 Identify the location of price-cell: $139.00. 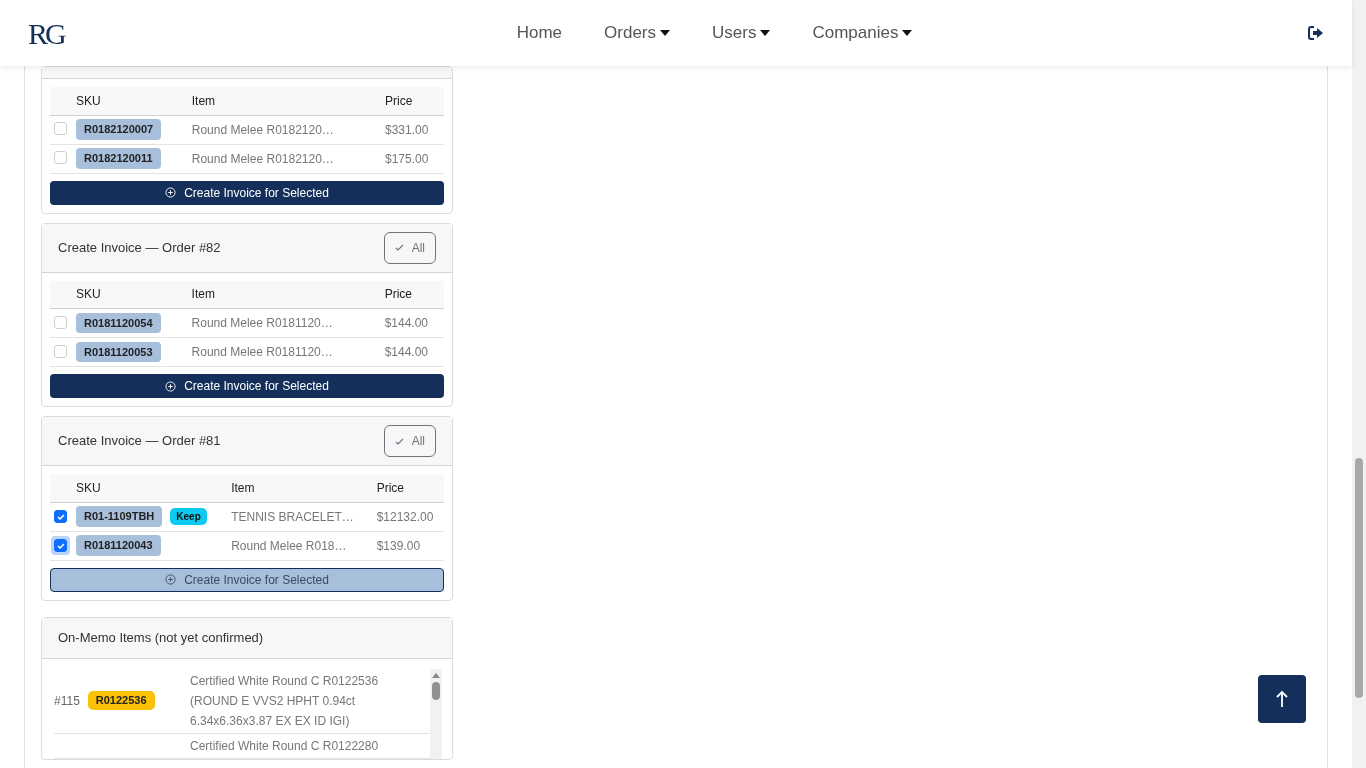
(410, 545).